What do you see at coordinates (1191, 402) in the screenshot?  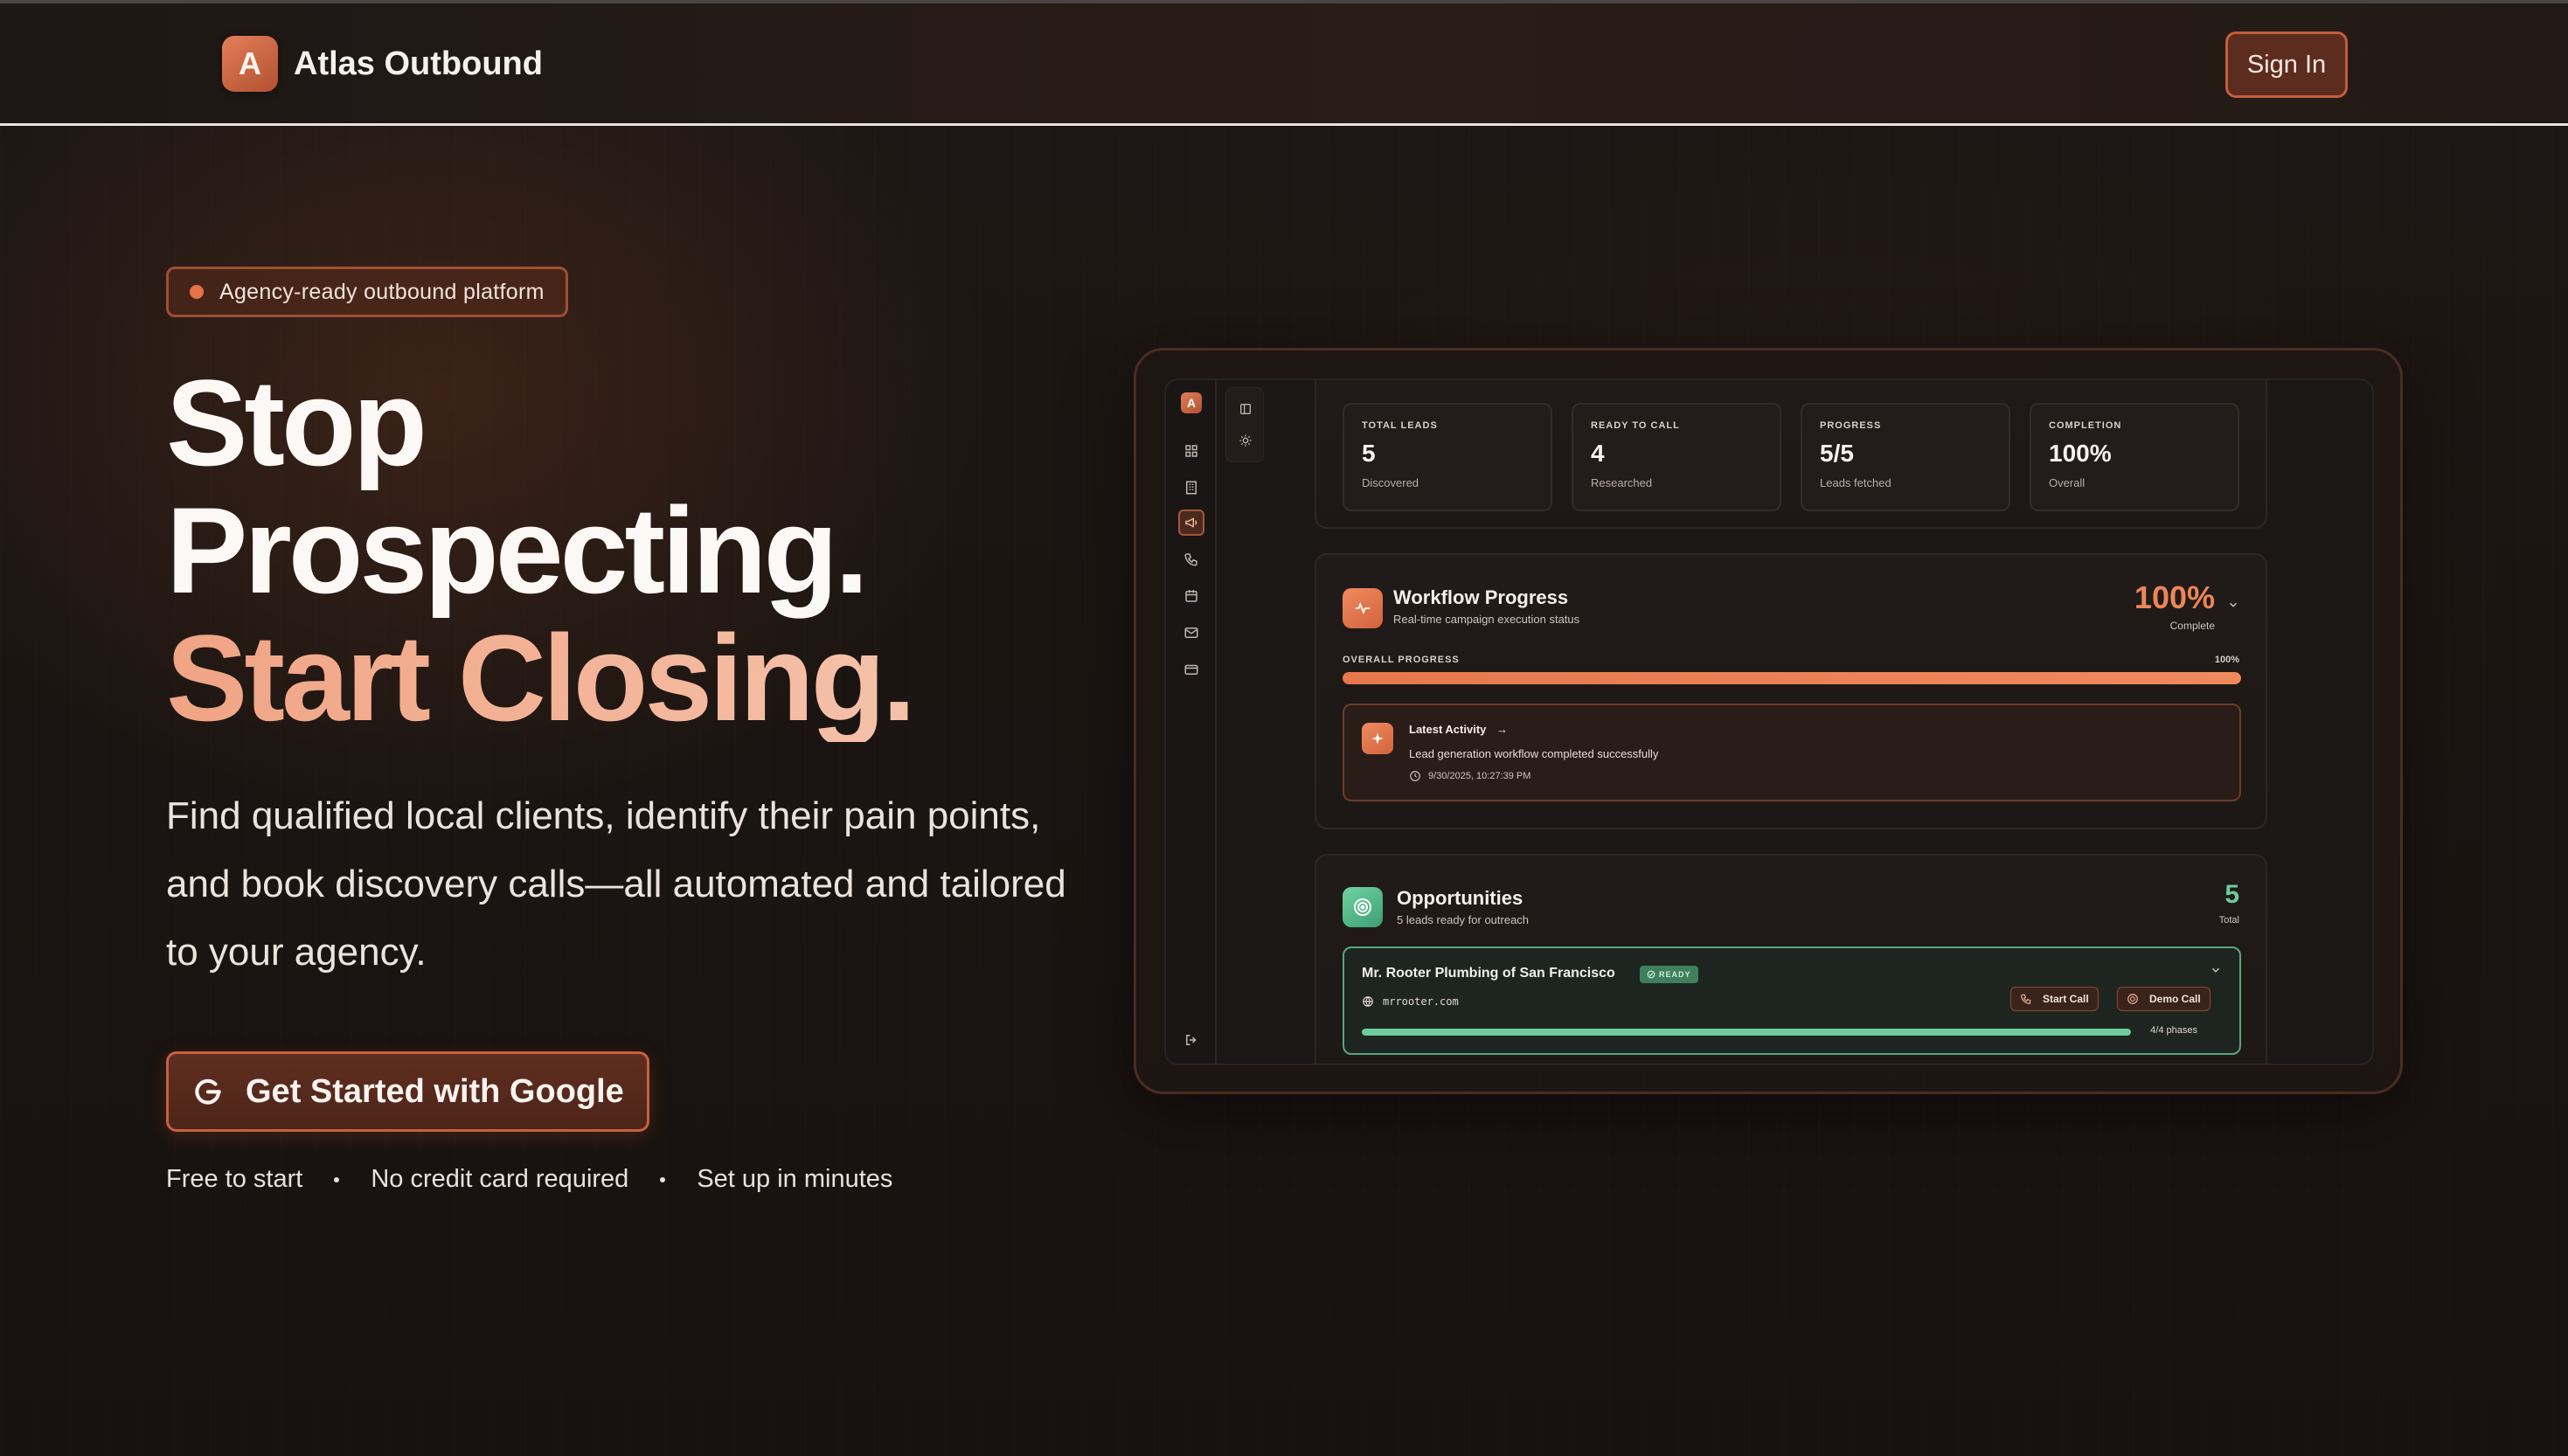 I see `preview-logo: A` at bounding box center [1191, 402].